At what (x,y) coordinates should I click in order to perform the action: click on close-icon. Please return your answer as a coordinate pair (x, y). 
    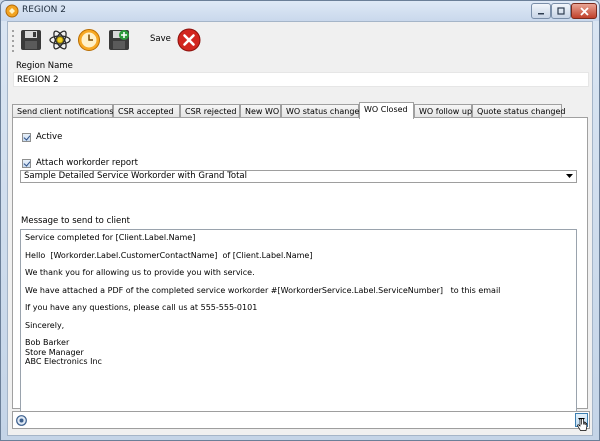
    Looking at the image, I should click on (584, 11).